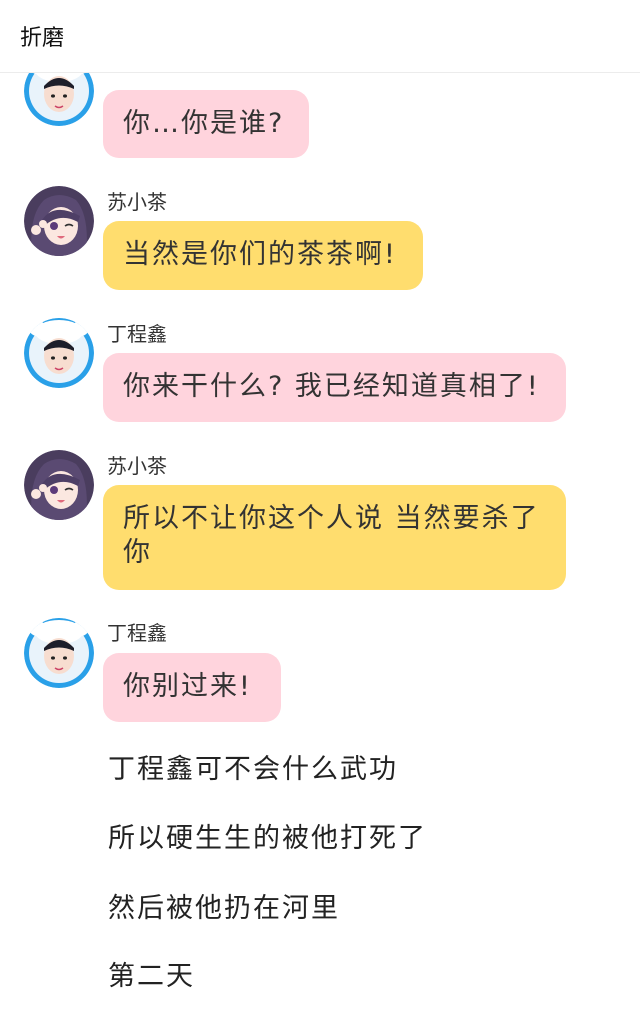 This screenshot has height=1010, width=640. Describe the element at coordinates (267, 838) in the screenshot. I see `narration-line: 所以硬生生的被他打死了` at that location.